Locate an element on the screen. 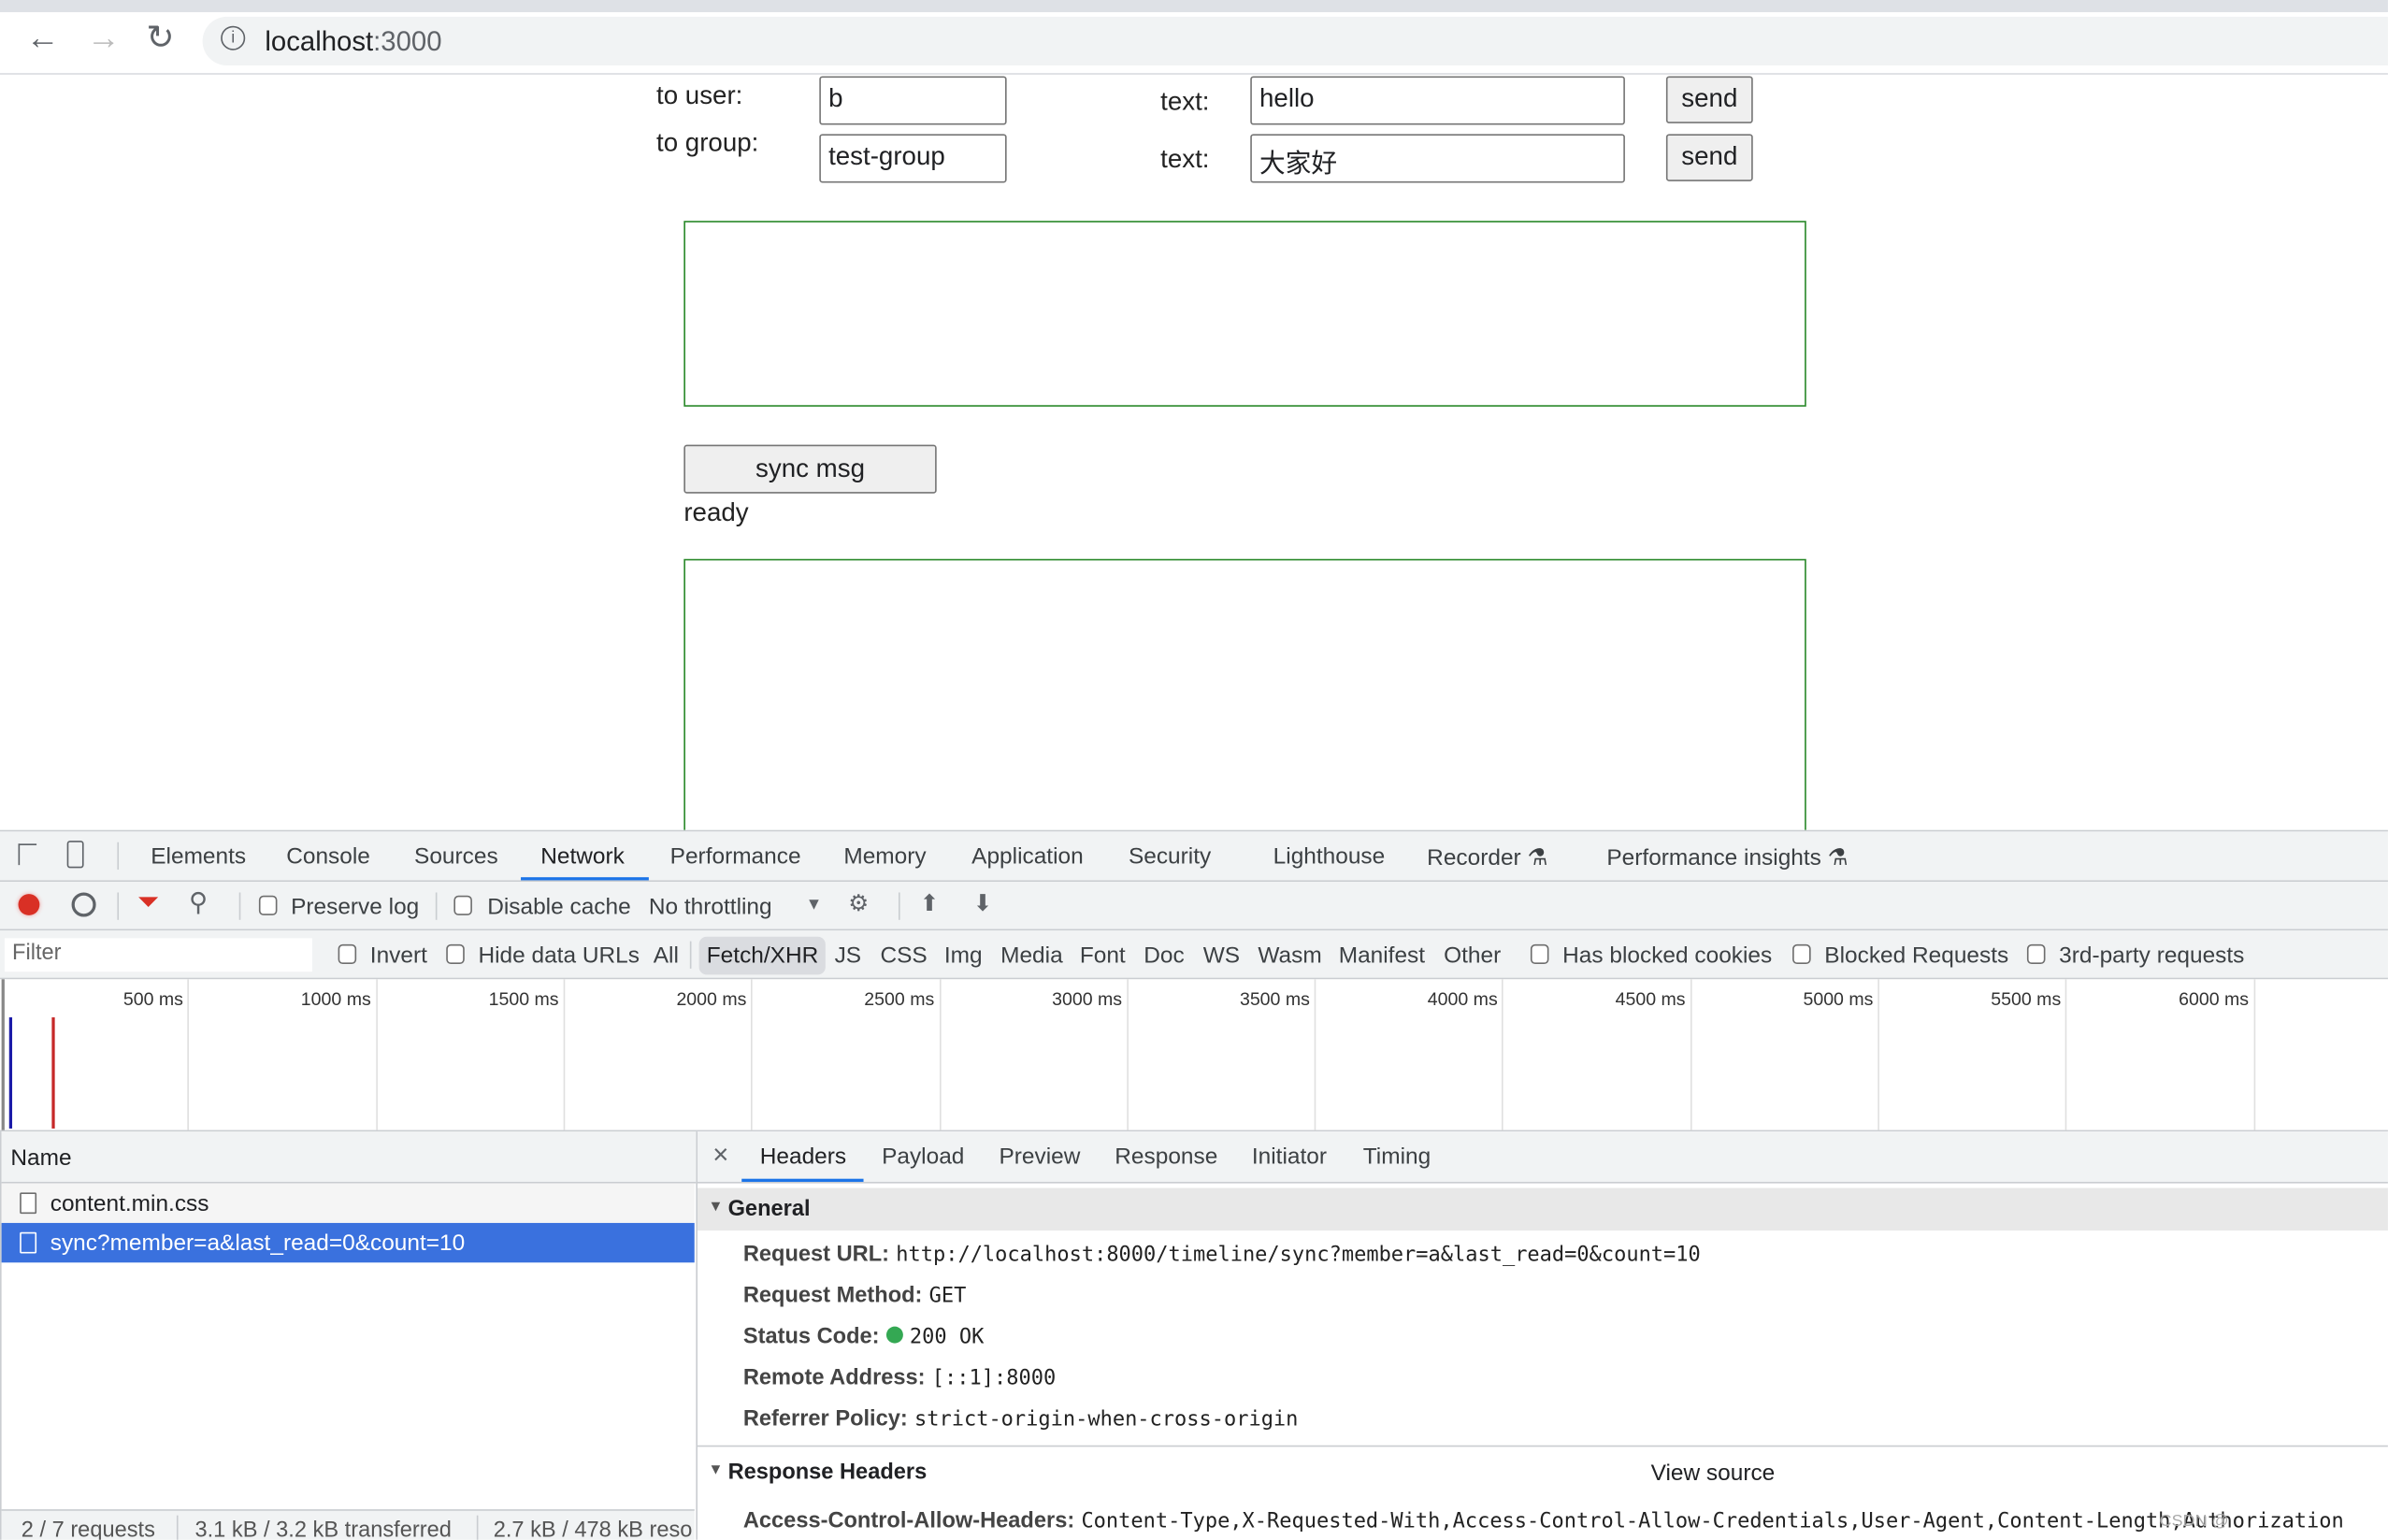 The height and width of the screenshot is (1540, 2388). tab-elements: Elements is located at coordinates (198, 856).